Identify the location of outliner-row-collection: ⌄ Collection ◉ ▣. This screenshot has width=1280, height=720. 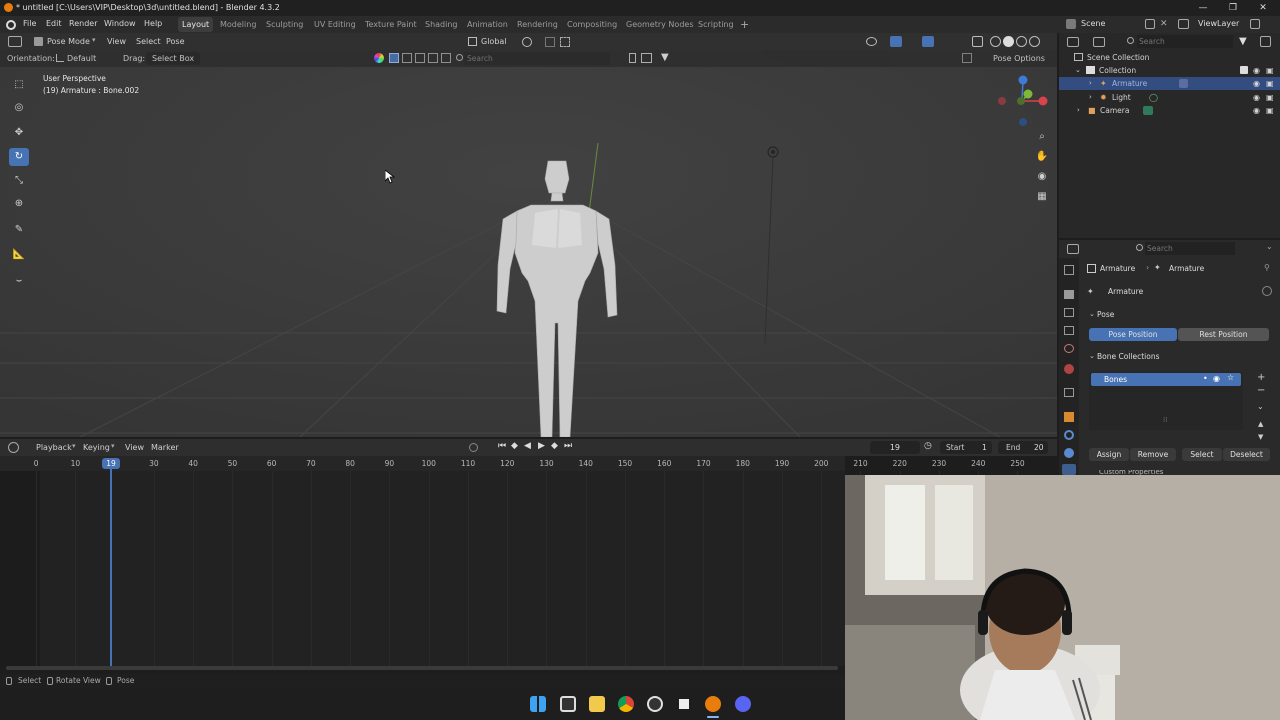
(1169, 70).